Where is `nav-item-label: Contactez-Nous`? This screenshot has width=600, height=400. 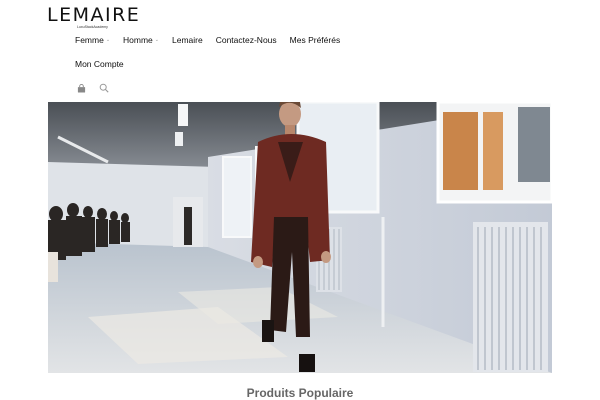 nav-item-label: Contactez-Nous is located at coordinates (246, 40).